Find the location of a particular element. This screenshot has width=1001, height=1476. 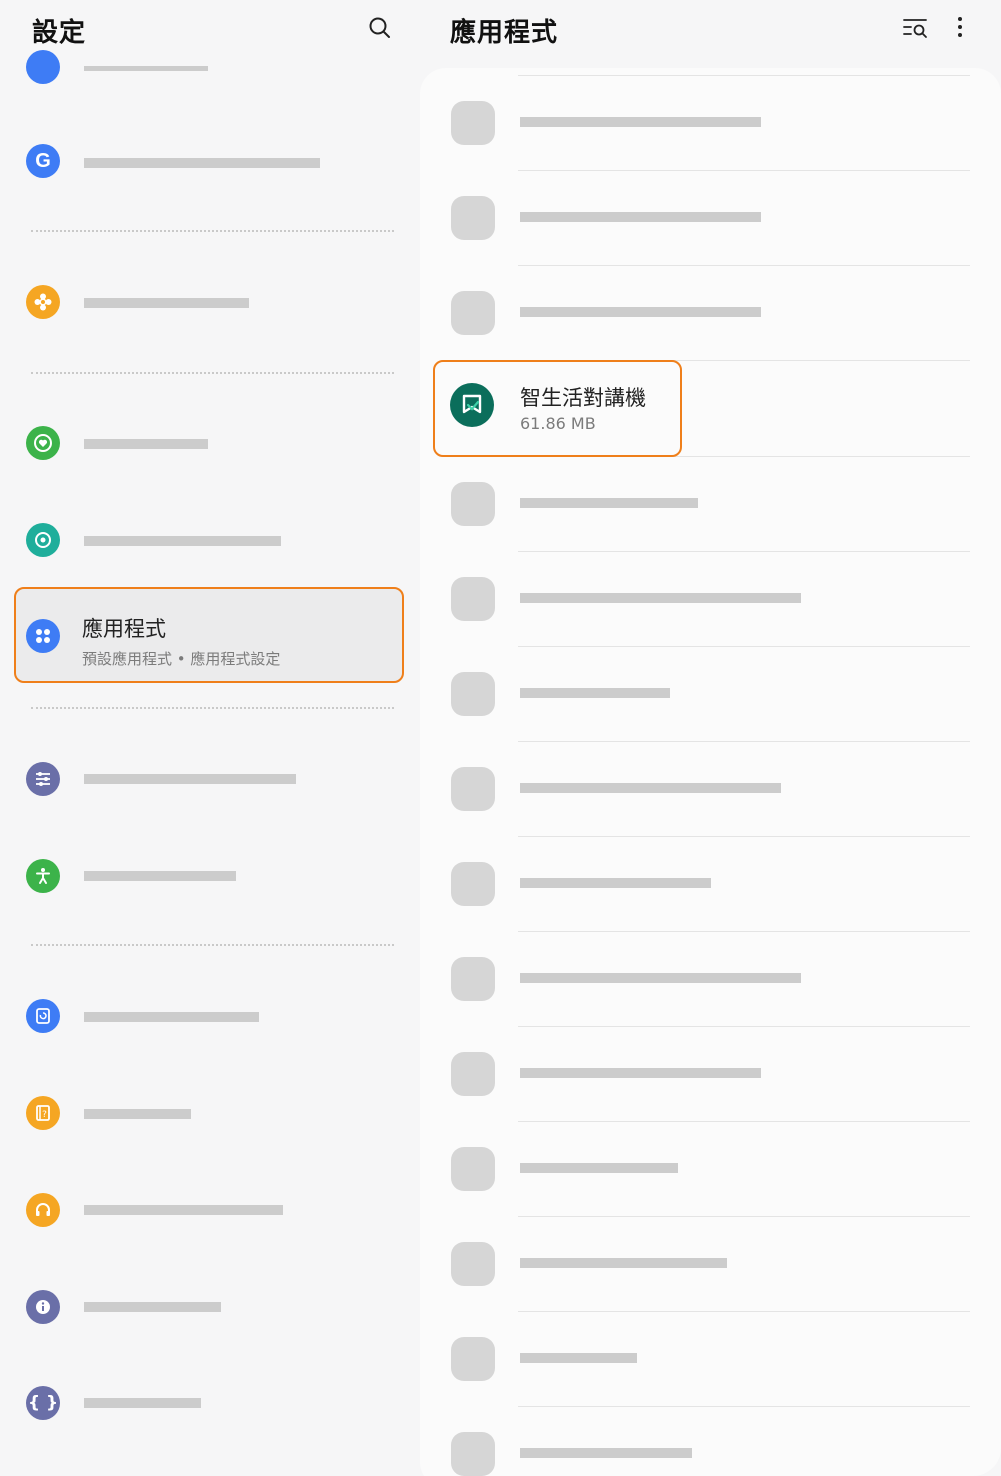

settings-item-update is located at coordinates (211, 1016).